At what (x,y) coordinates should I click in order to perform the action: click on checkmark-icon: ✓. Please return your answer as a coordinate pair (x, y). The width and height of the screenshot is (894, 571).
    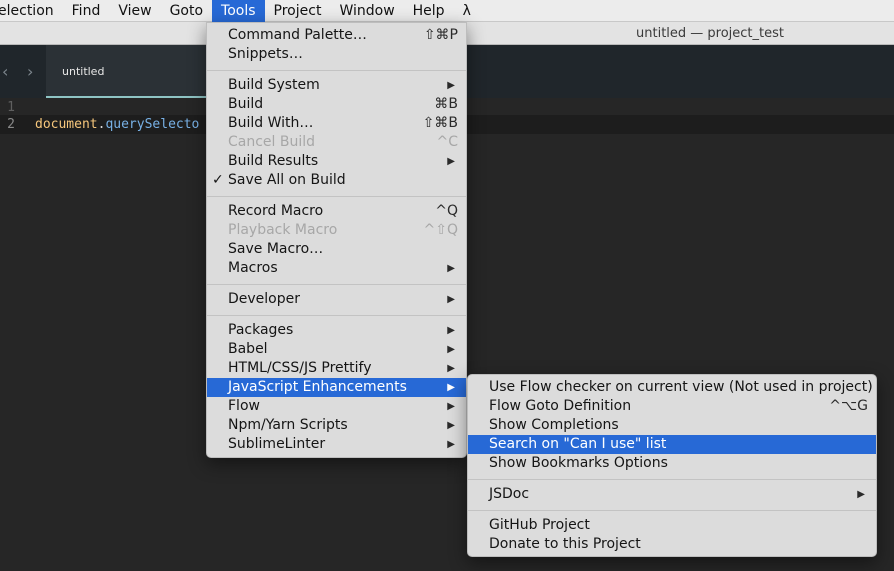
    Looking at the image, I should click on (218, 180).